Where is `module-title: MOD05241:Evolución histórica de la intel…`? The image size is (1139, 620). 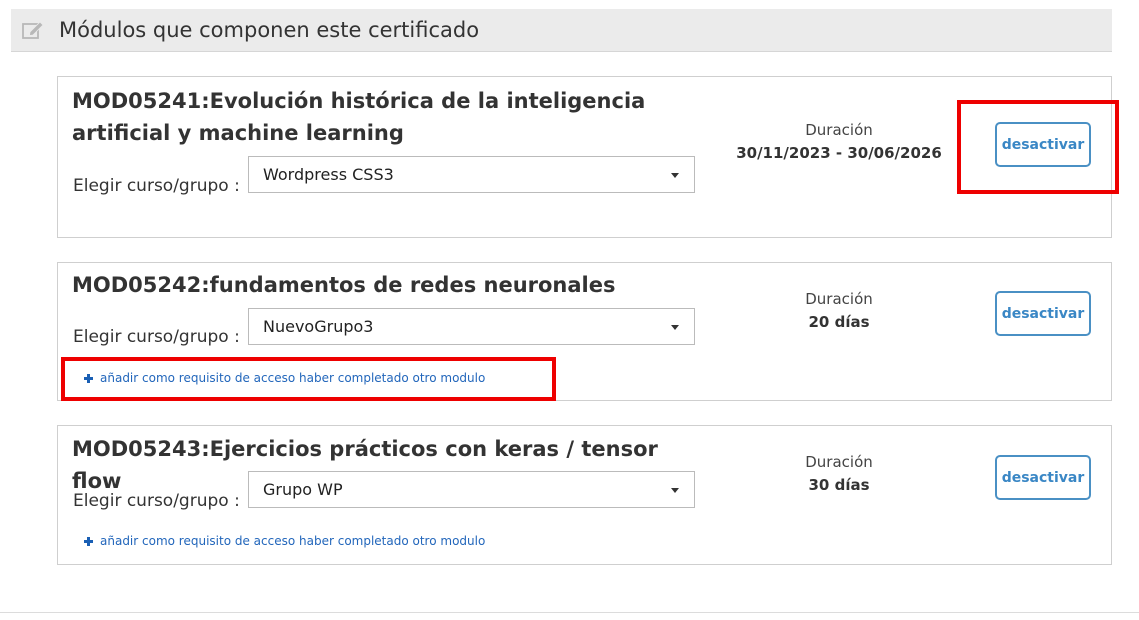 module-title: MOD05241:Evolución histórica de la intel… is located at coordinates (359, 117).